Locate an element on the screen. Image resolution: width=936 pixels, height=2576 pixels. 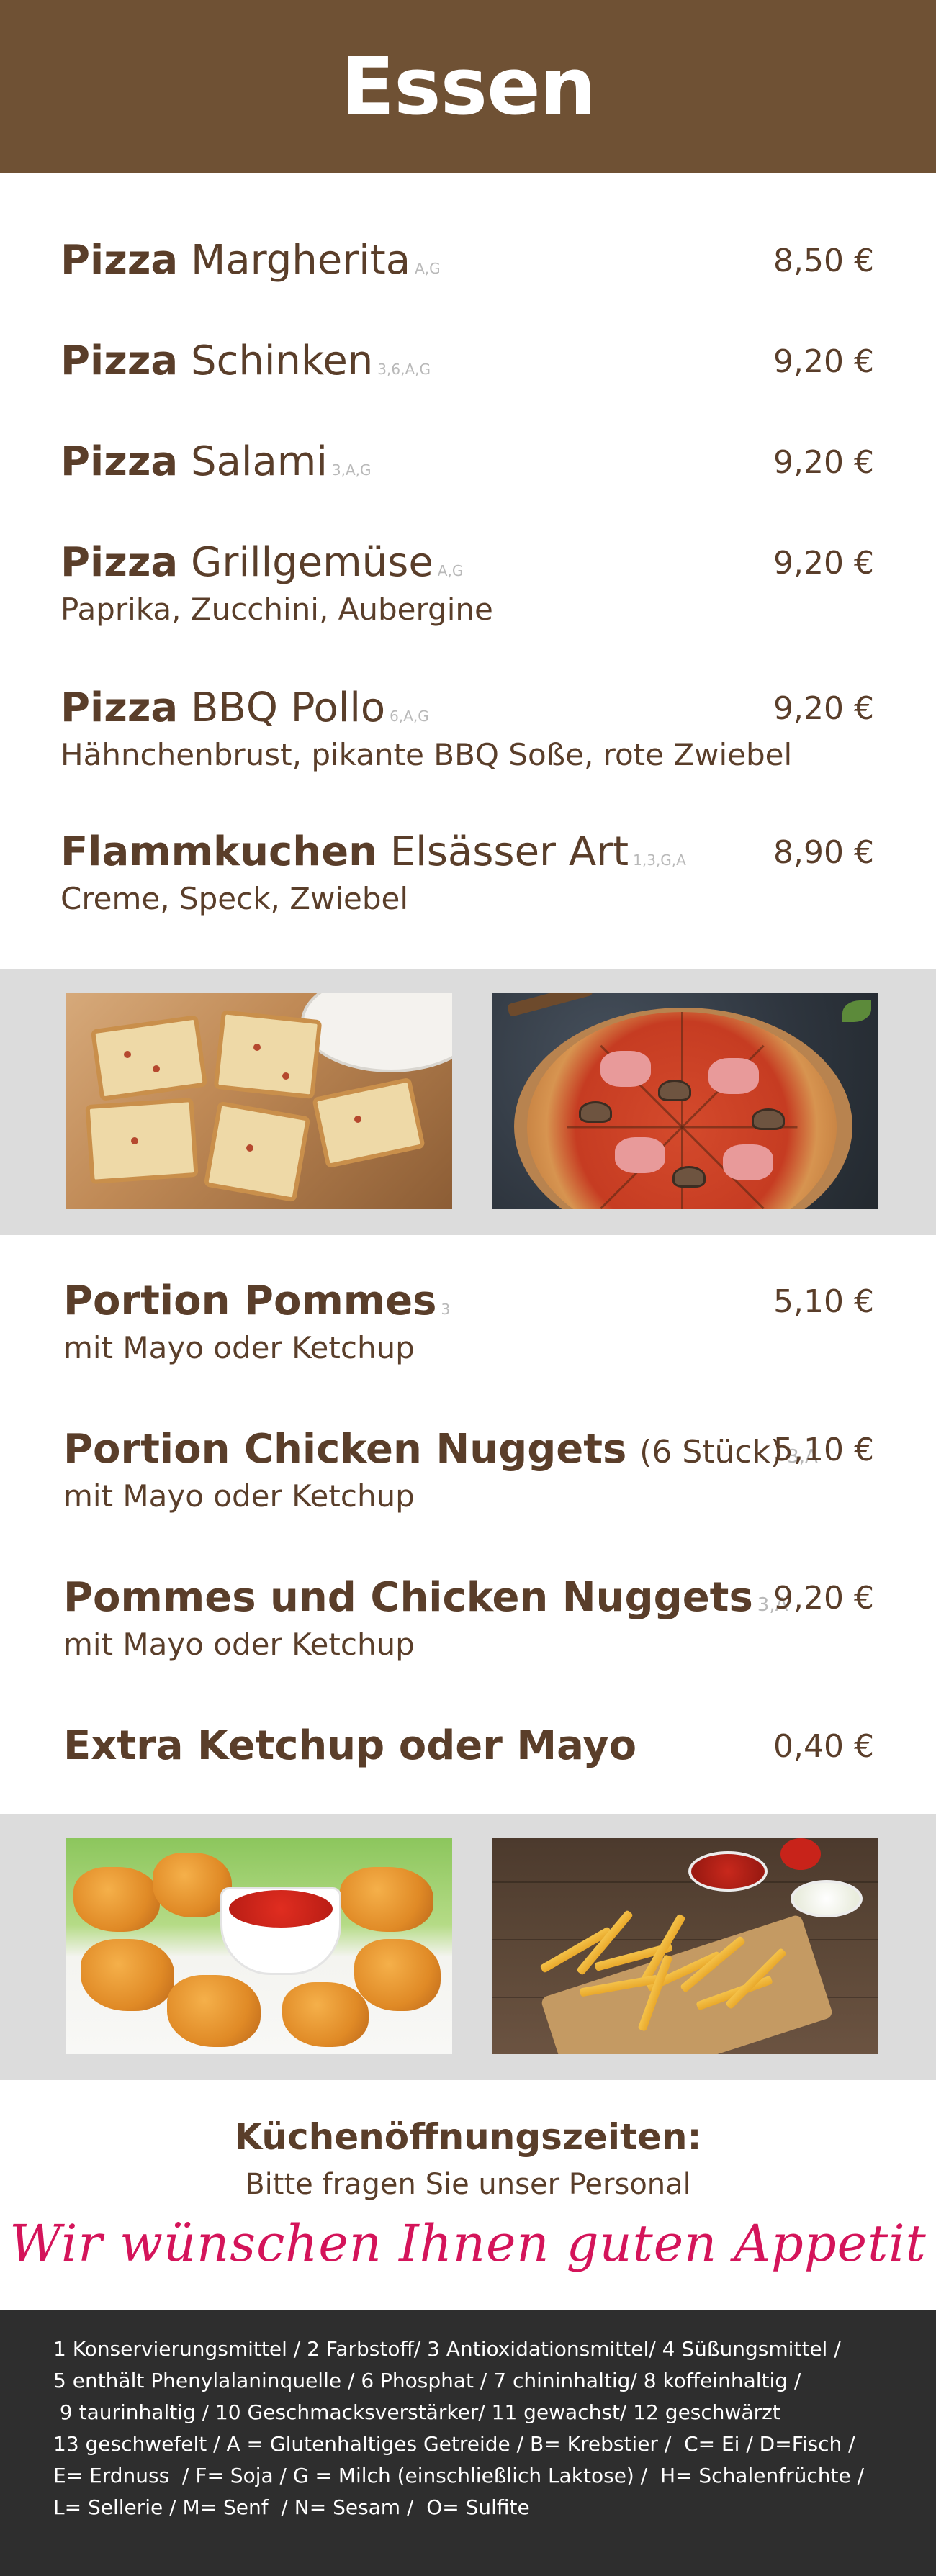
item-allergens: 1,3,G,A is located at coordinates (659, 860).